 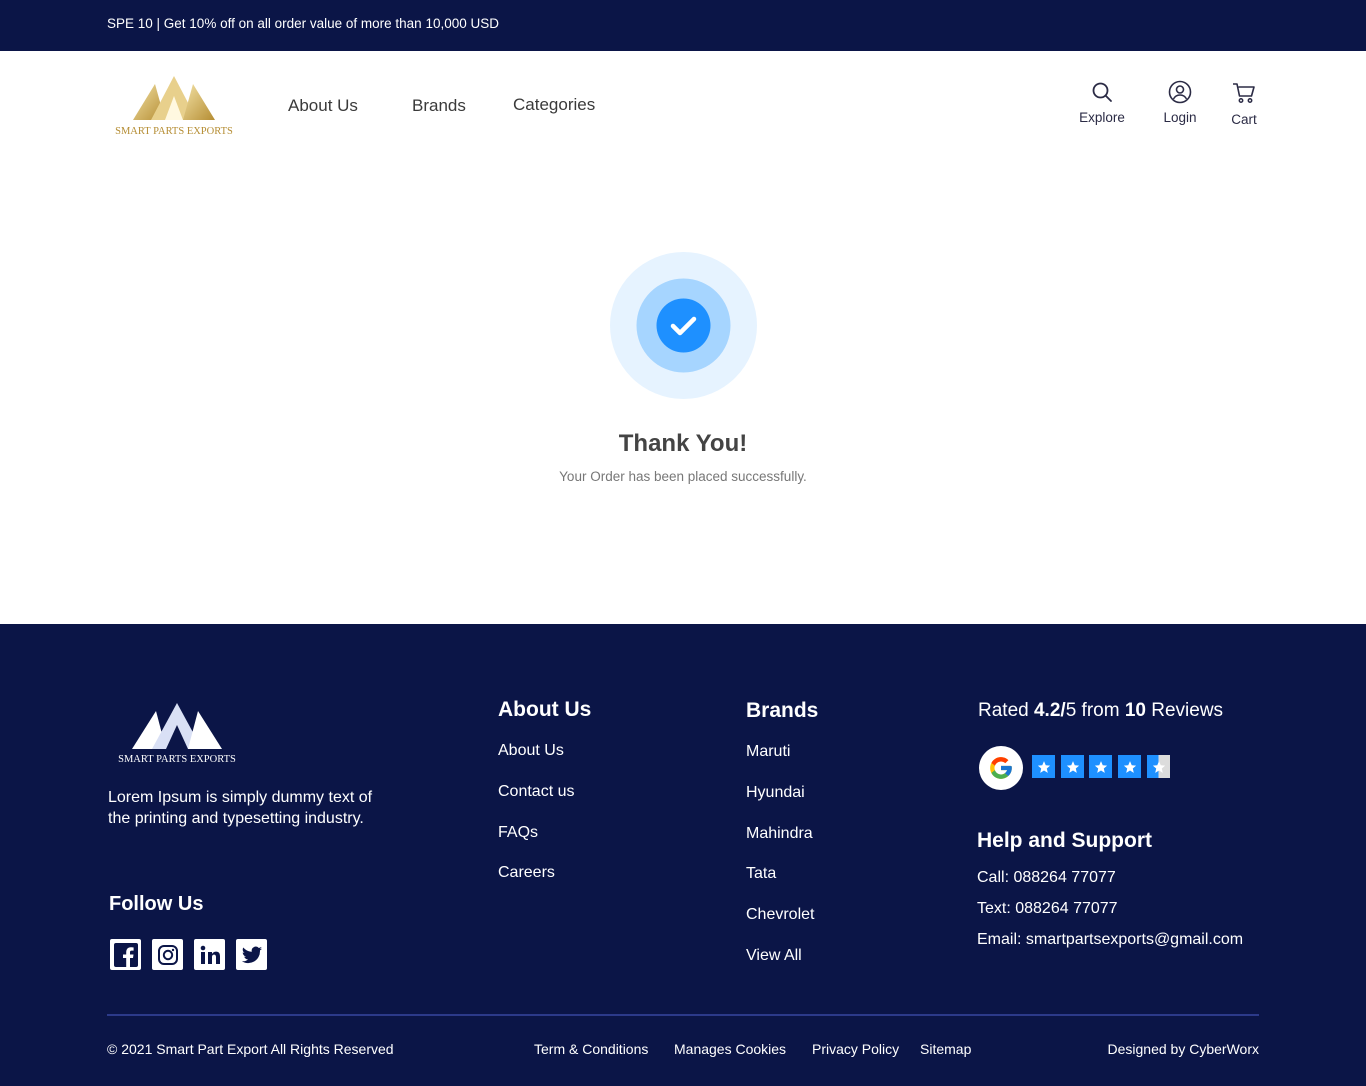 What do you see at coordinates (167, 954) in the screenshot?
I see `instagram-icon` at bounding box center [167, 954].